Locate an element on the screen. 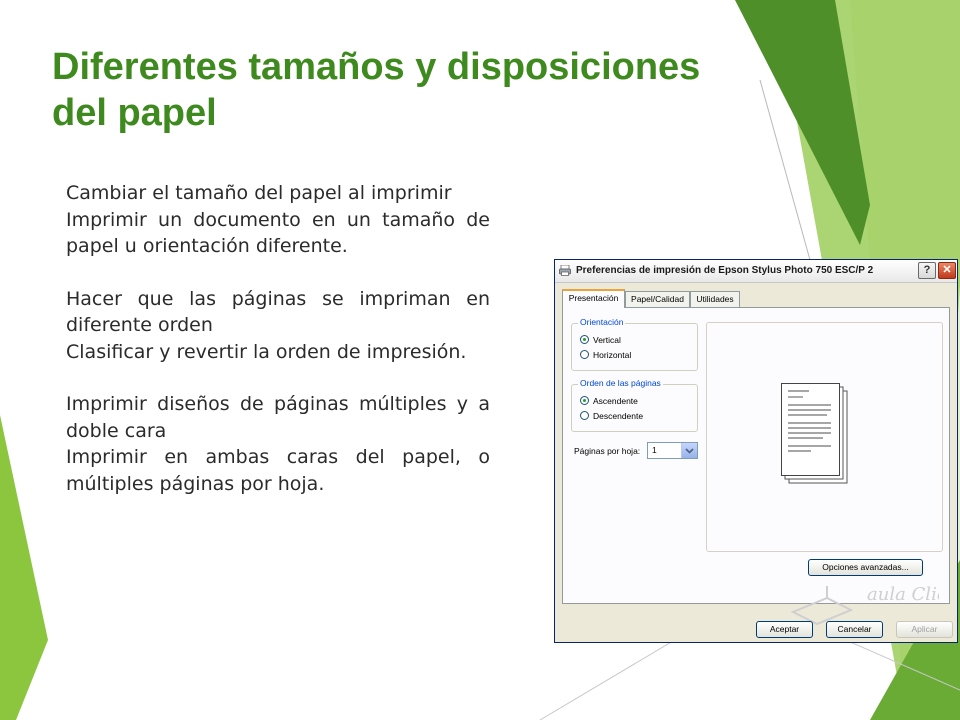  watermark-text: aula Clic is located at coordinates (903, 594).